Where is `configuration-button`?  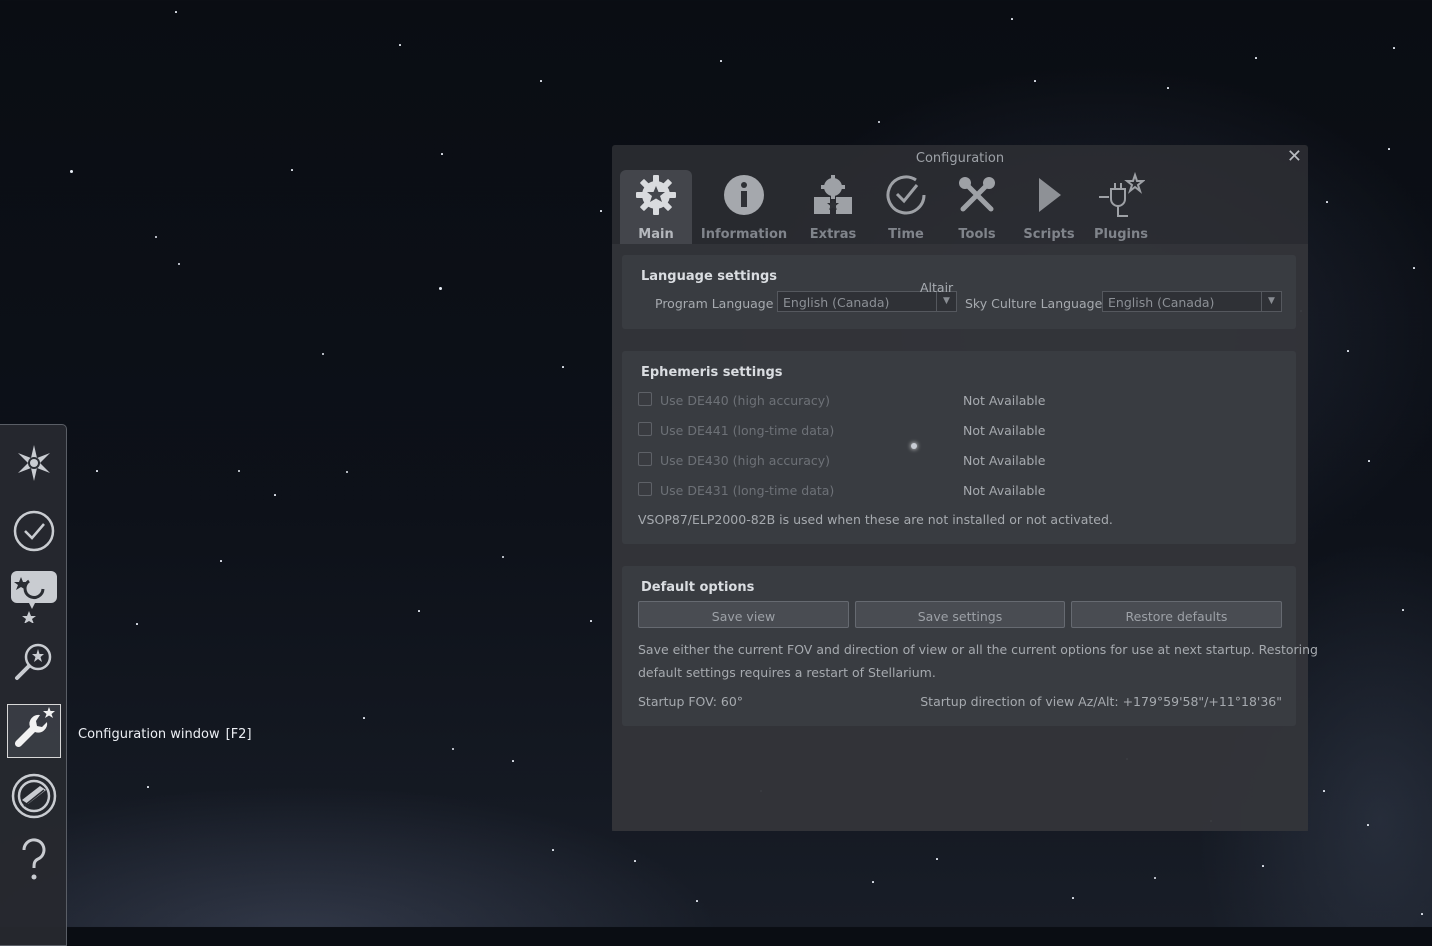
configuration-button is located at coordinates (34, 731).